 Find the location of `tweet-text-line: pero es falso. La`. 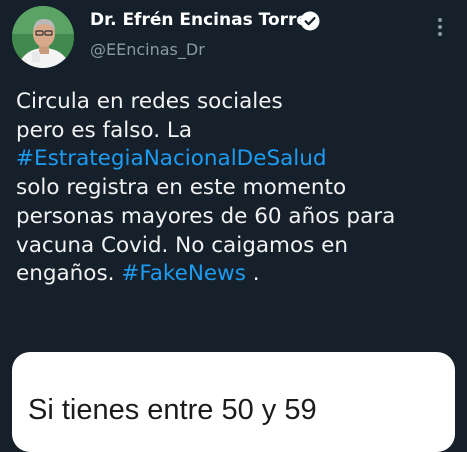

tweet-text-line: pero es falso. La is located at coordinates (104, 130).